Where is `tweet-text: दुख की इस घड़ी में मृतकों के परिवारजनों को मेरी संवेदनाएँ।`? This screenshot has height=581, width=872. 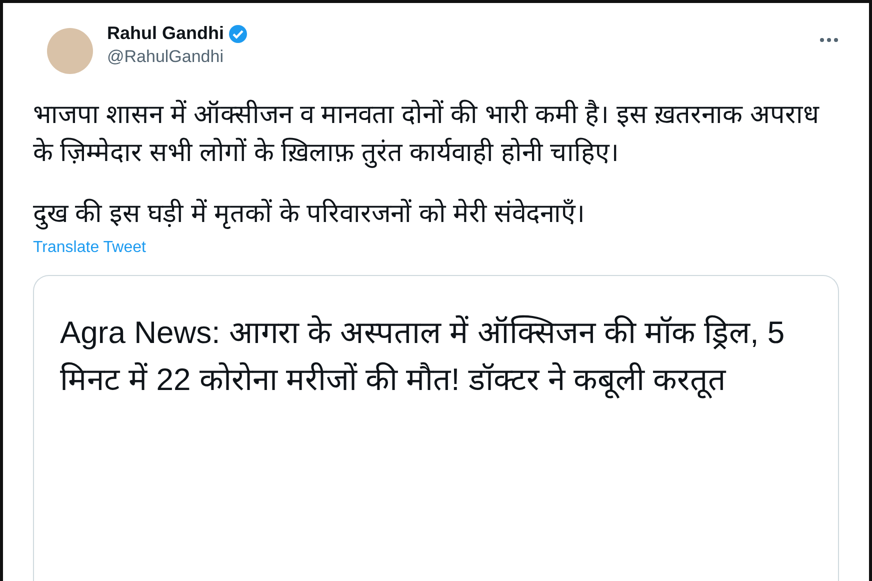
tweet-text: दुख की इस घड़ी में मृतकों के परिवारजनों को मेरी संवेदनाएँ। is located at coordinates (309, 214).